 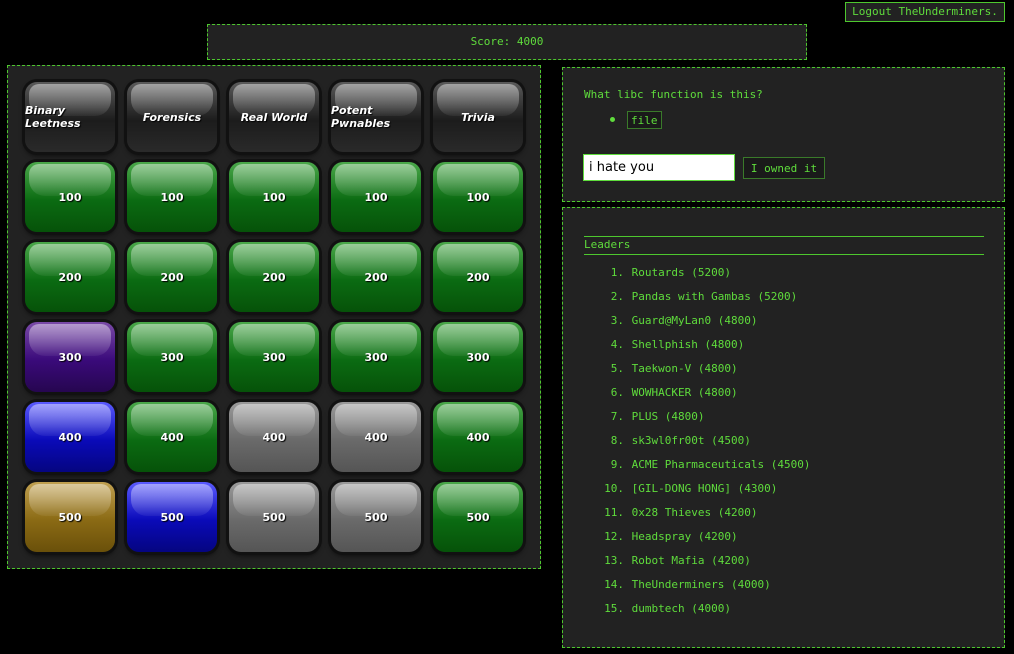 What do you see at coordinates (688, 344) in the screenshot?
I see `leader-name: Shellphish (4800)` at bounding box center [688, 344].